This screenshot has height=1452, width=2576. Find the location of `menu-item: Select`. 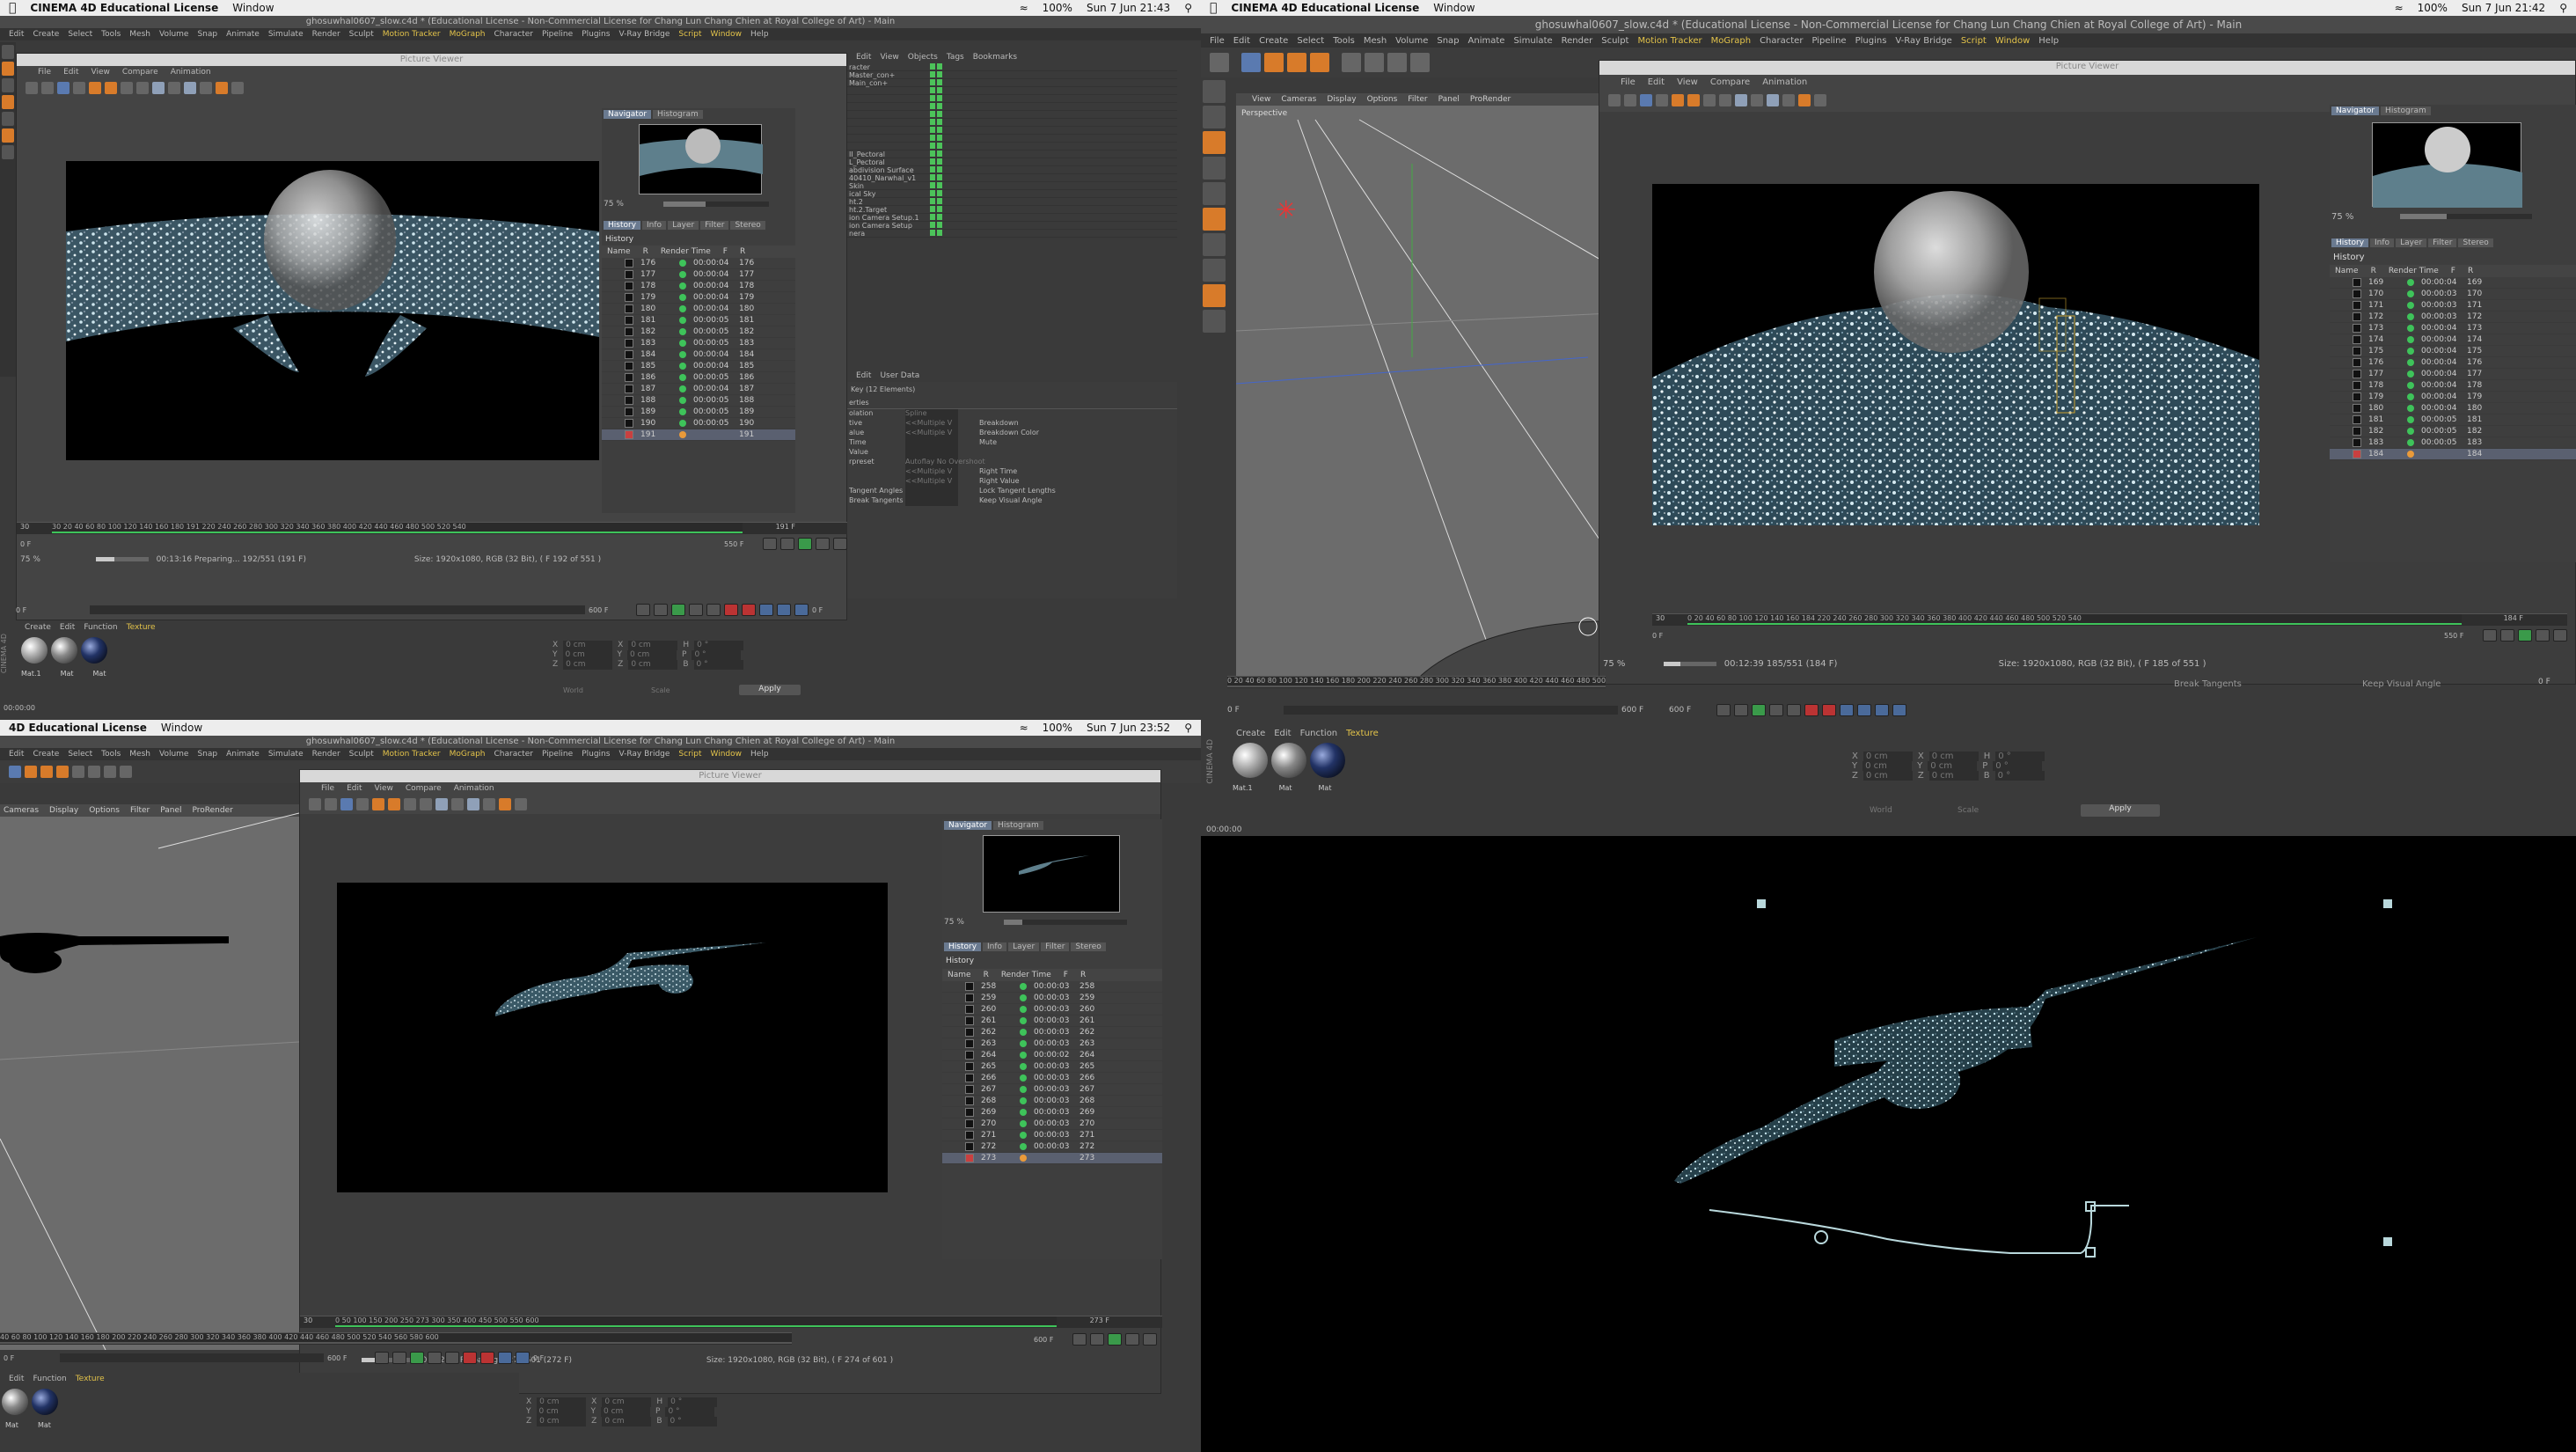

menu-item: Select is located at coordinates (1310, 41).